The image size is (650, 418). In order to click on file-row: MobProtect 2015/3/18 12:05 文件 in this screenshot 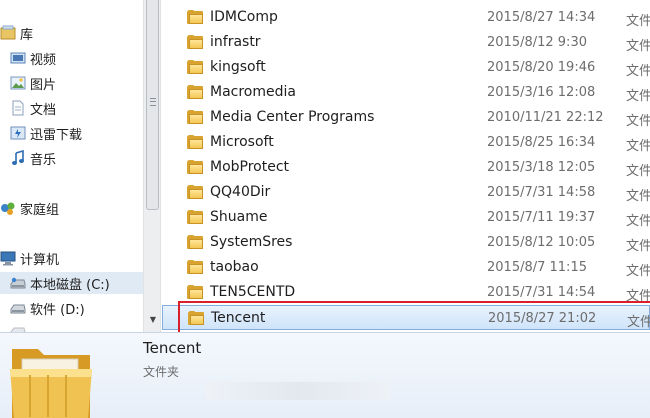, I will do `click(406, 167)`.